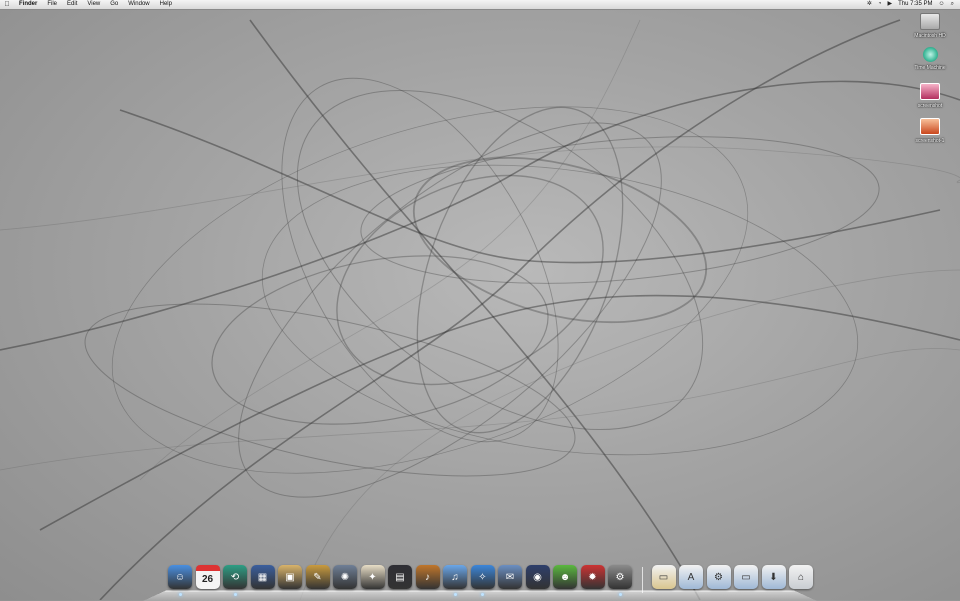 This screenshot has height=601, width=960. Describe the element at coordinates (166, 4) in the screenshot. I see `menu-help: Help` at that location.